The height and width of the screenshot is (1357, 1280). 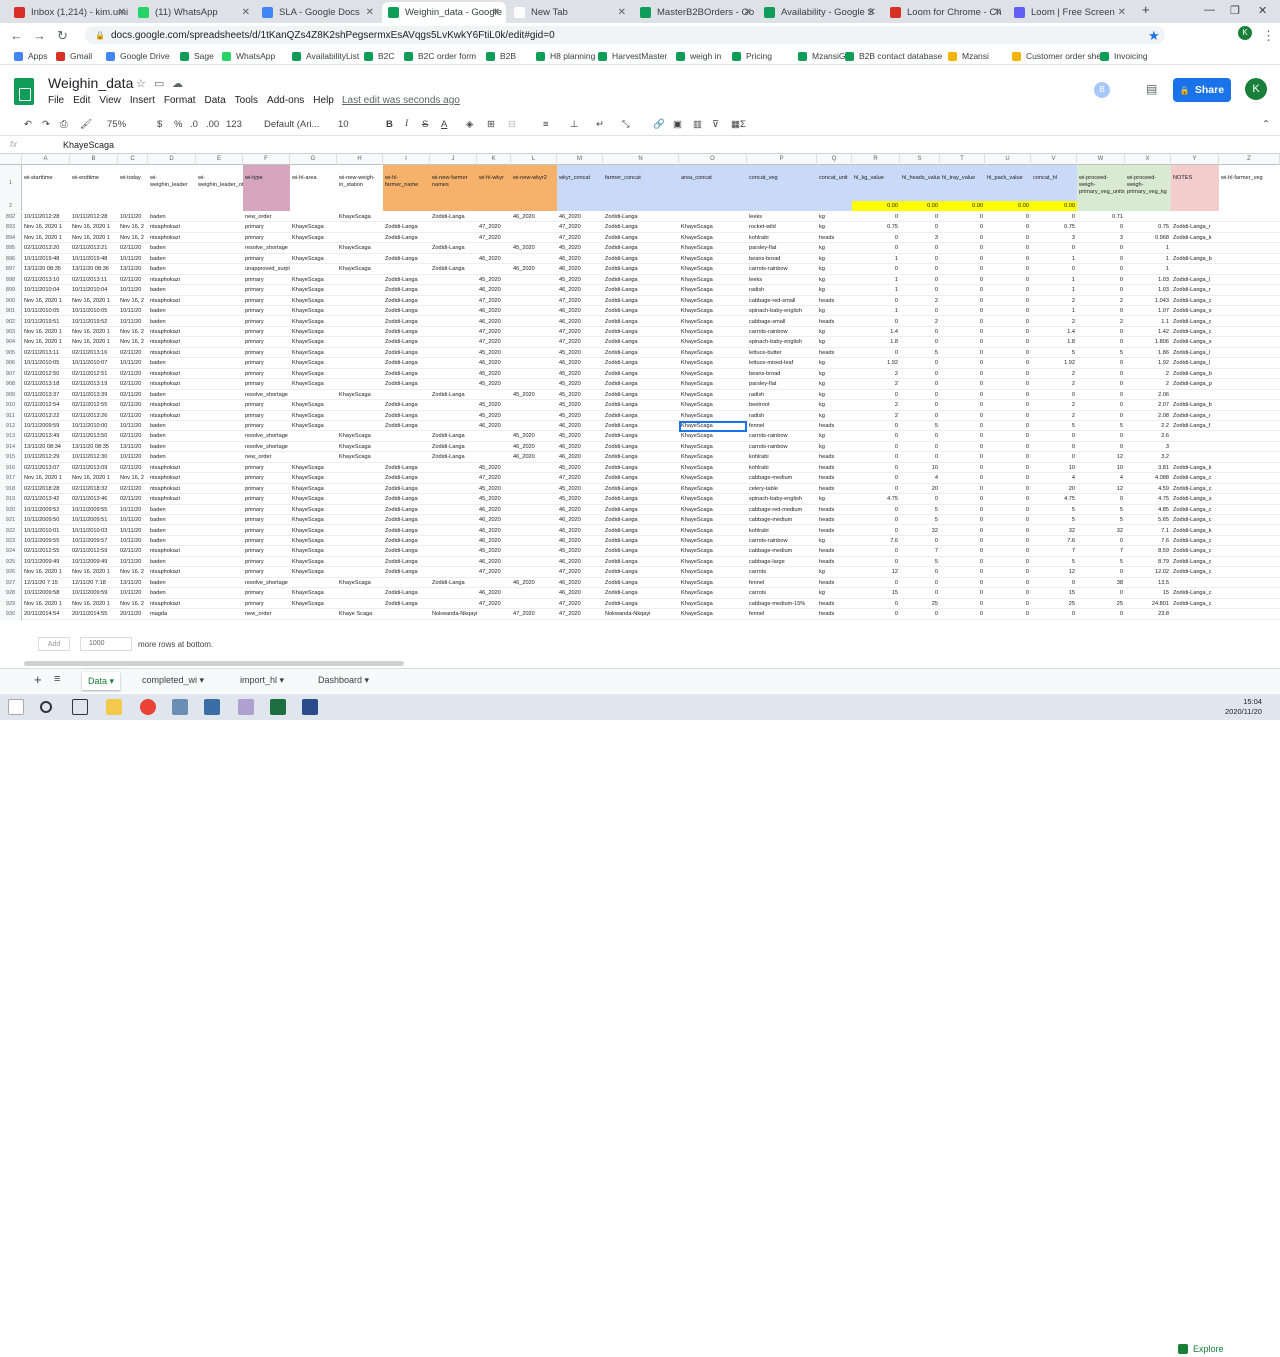 I want to click on row-number: 921, so click(x=11, y=520).